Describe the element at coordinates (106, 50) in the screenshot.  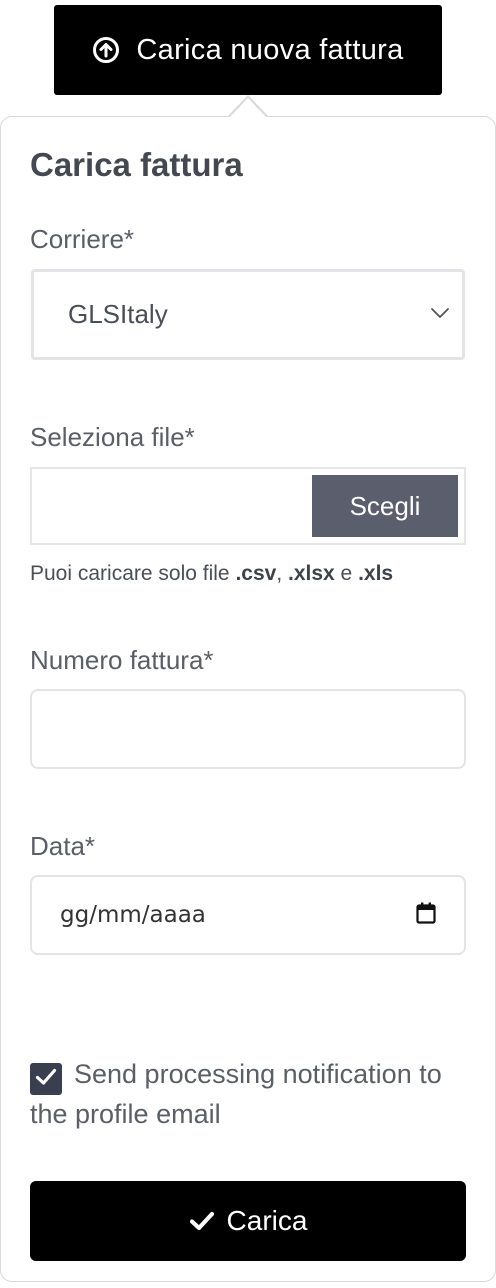
I see `circle-arrow-up-icon` at that location.